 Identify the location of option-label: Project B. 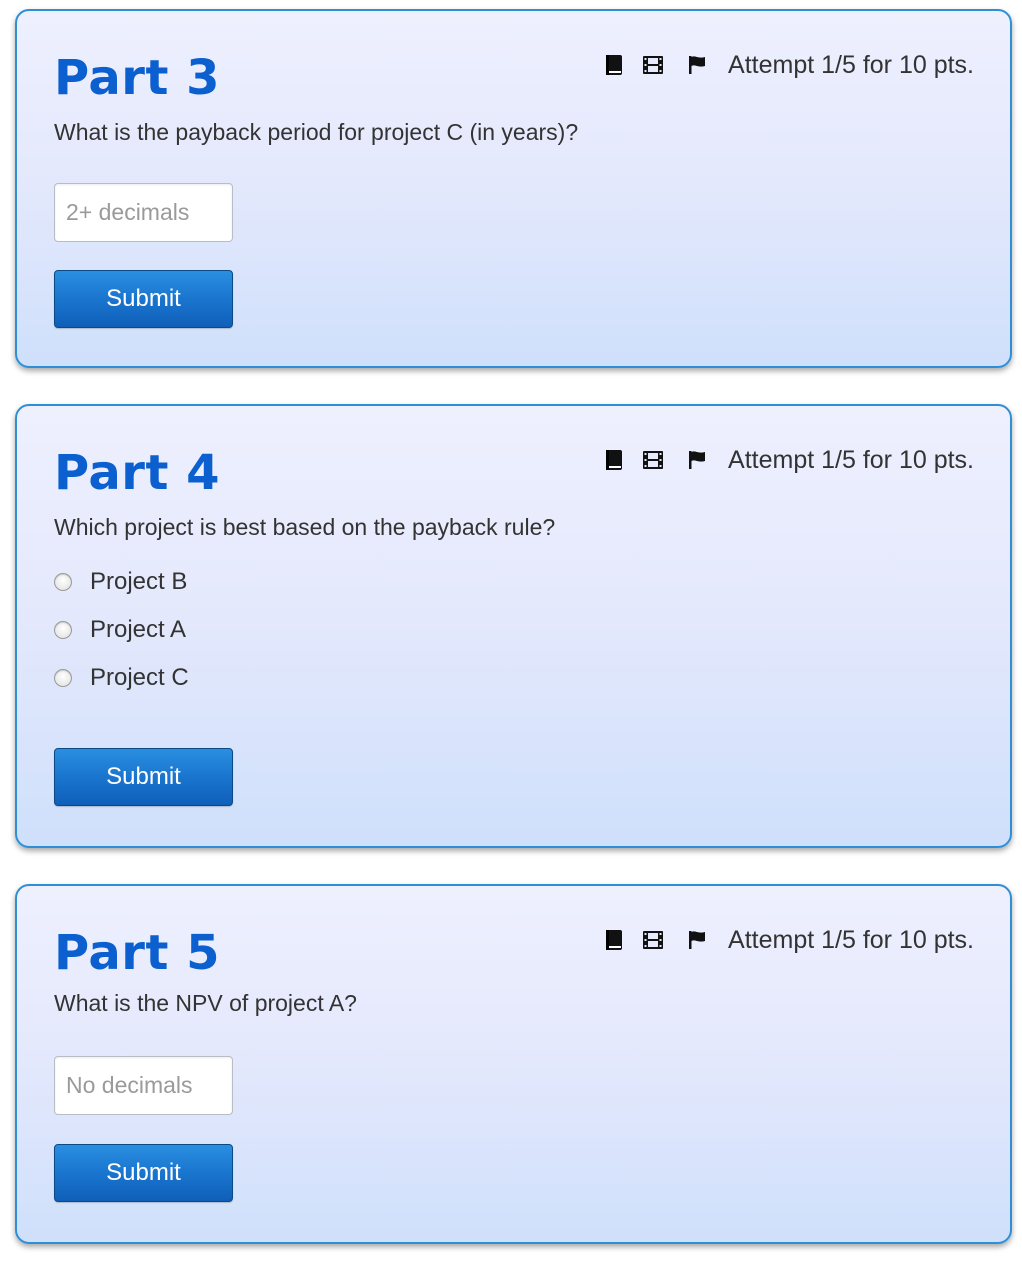
(139, 581).